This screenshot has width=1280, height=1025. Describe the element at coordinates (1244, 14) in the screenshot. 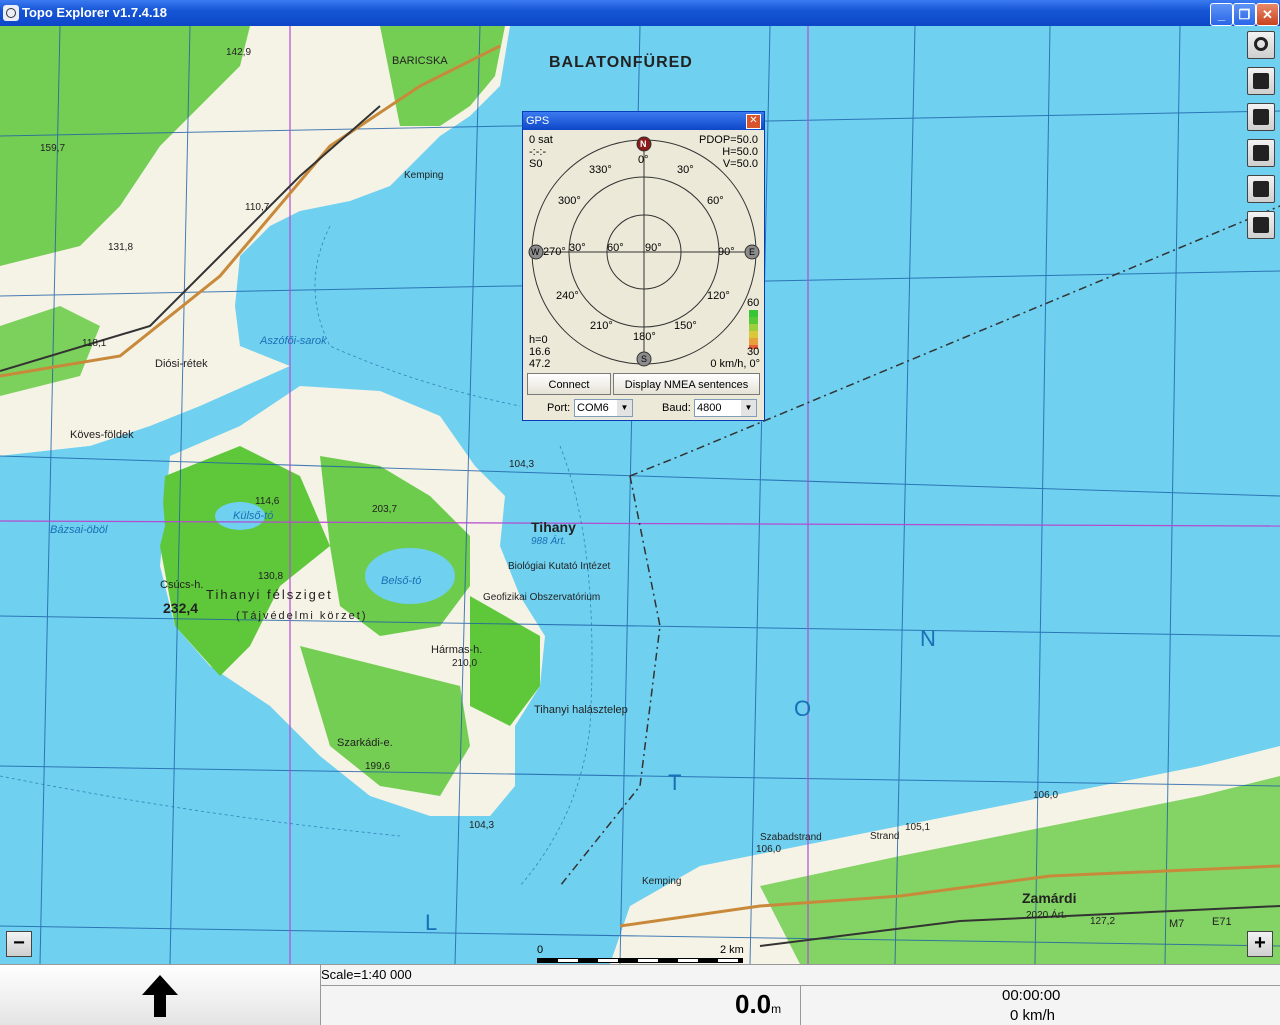

I see `restore-button: ❐` at that location.